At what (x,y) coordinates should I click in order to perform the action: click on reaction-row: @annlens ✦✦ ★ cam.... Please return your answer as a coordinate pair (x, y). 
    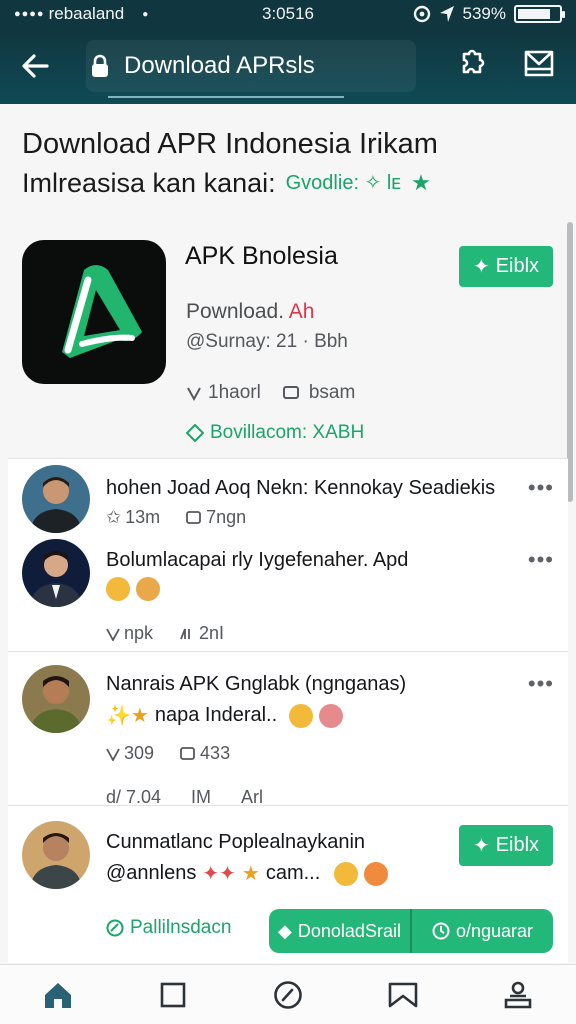
    Looking at the image, I should click on (247, 873).